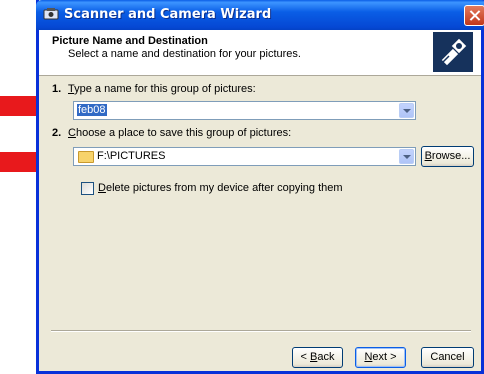 This screenshot has width=484, height=374. I want to click on destination-value: F:\PICTURES, so click(131, 156).